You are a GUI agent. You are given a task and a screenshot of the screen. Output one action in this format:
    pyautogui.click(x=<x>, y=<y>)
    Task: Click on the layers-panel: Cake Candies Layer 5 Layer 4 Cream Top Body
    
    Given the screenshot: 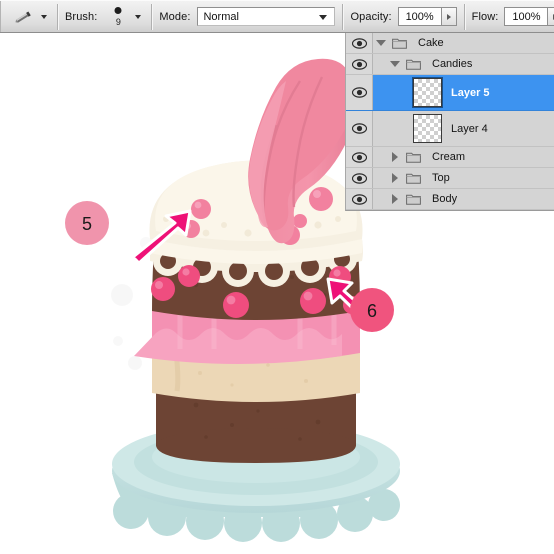 What is the action you would take?
    pyautogui.click(x=449, y=122)
    